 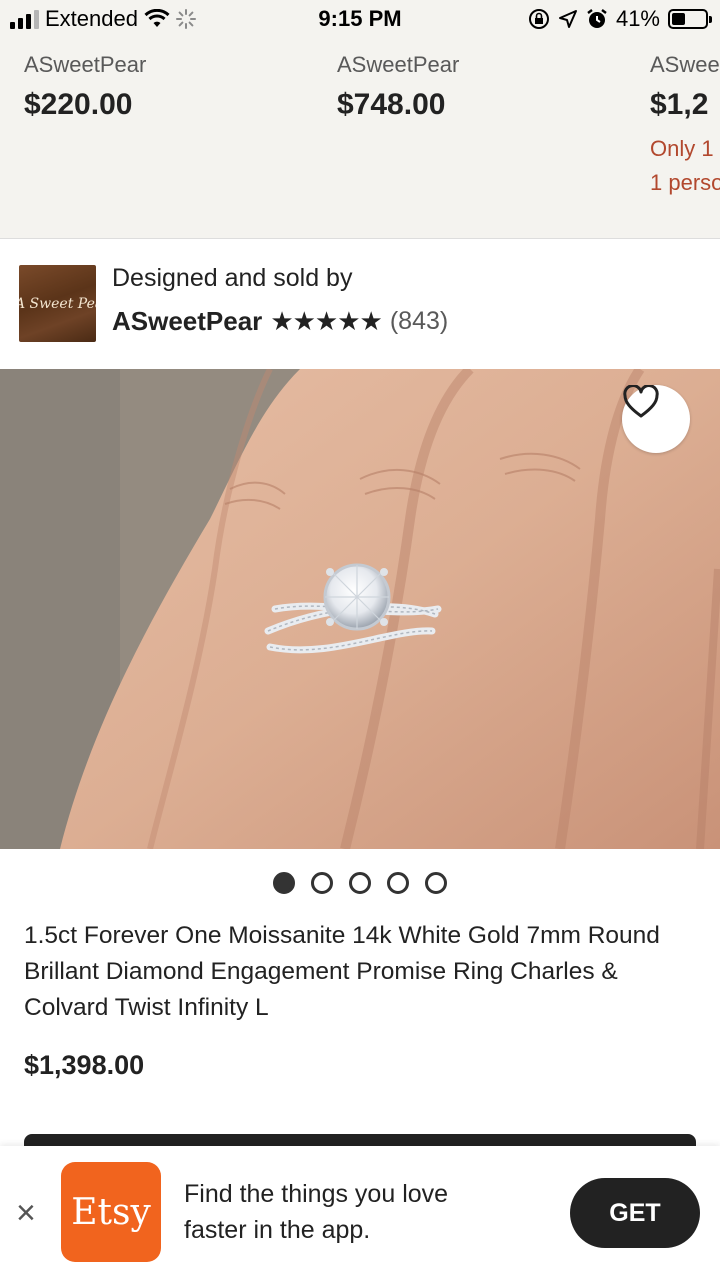 What do you see at coordinates (360, 20) in the screenshot?
I see `status-bar: Extended 9:15 PM 41%` at bounding box center [360, 20].